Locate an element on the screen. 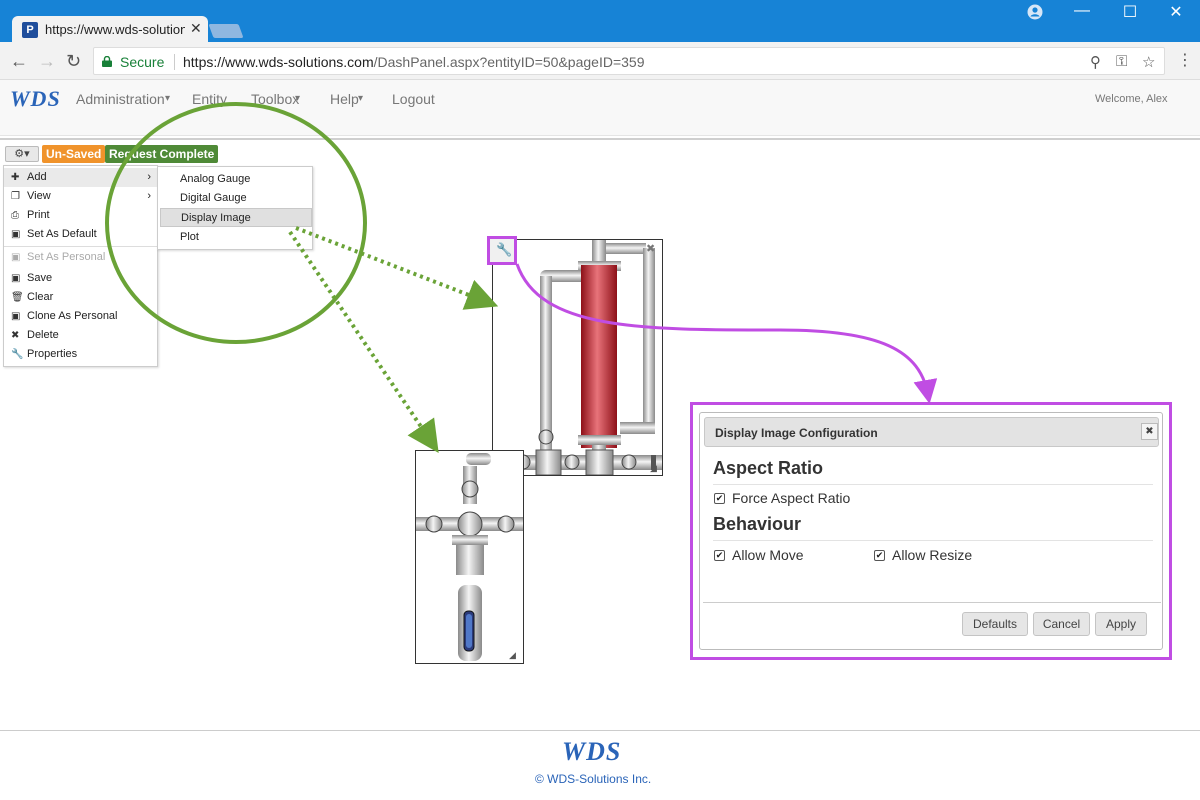  omnibox-separator is located at coordinates (174, 62).